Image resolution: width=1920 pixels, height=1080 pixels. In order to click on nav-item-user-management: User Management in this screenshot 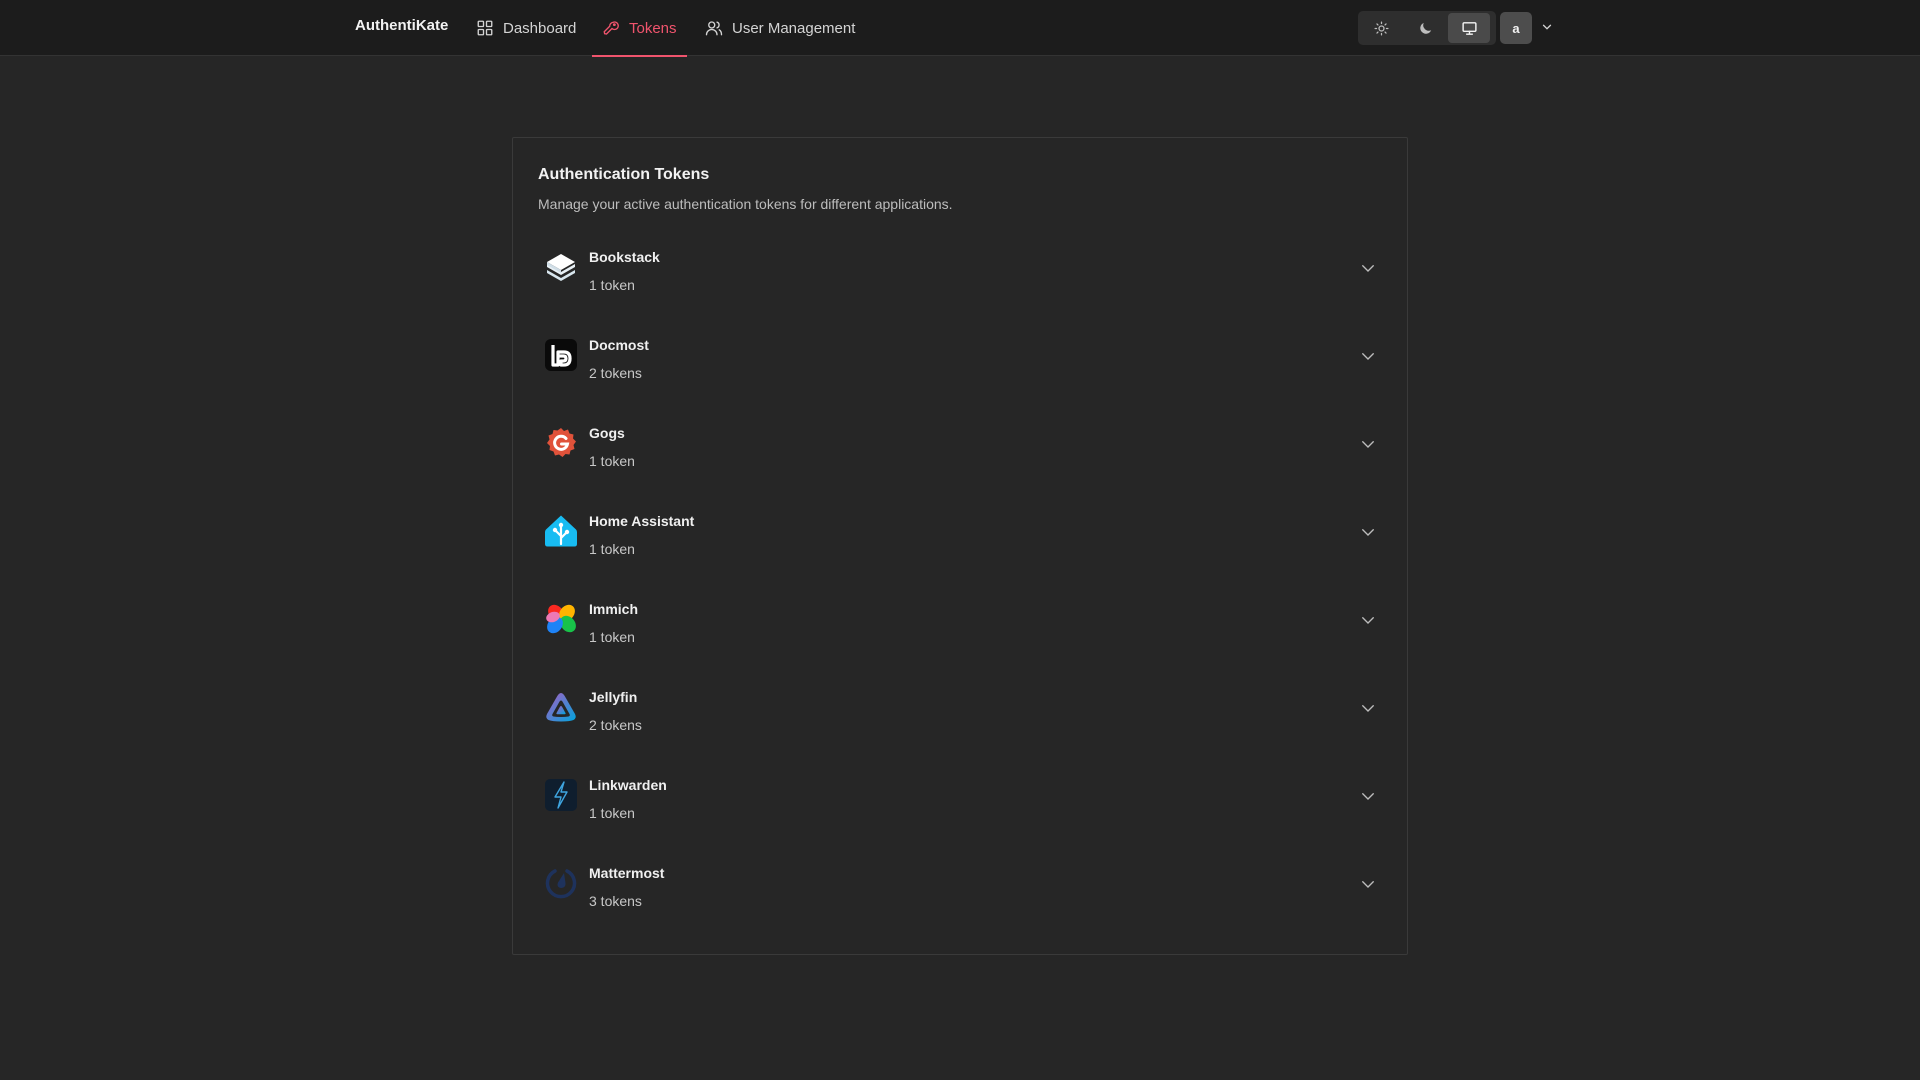, I will do `click(780, 28)`.